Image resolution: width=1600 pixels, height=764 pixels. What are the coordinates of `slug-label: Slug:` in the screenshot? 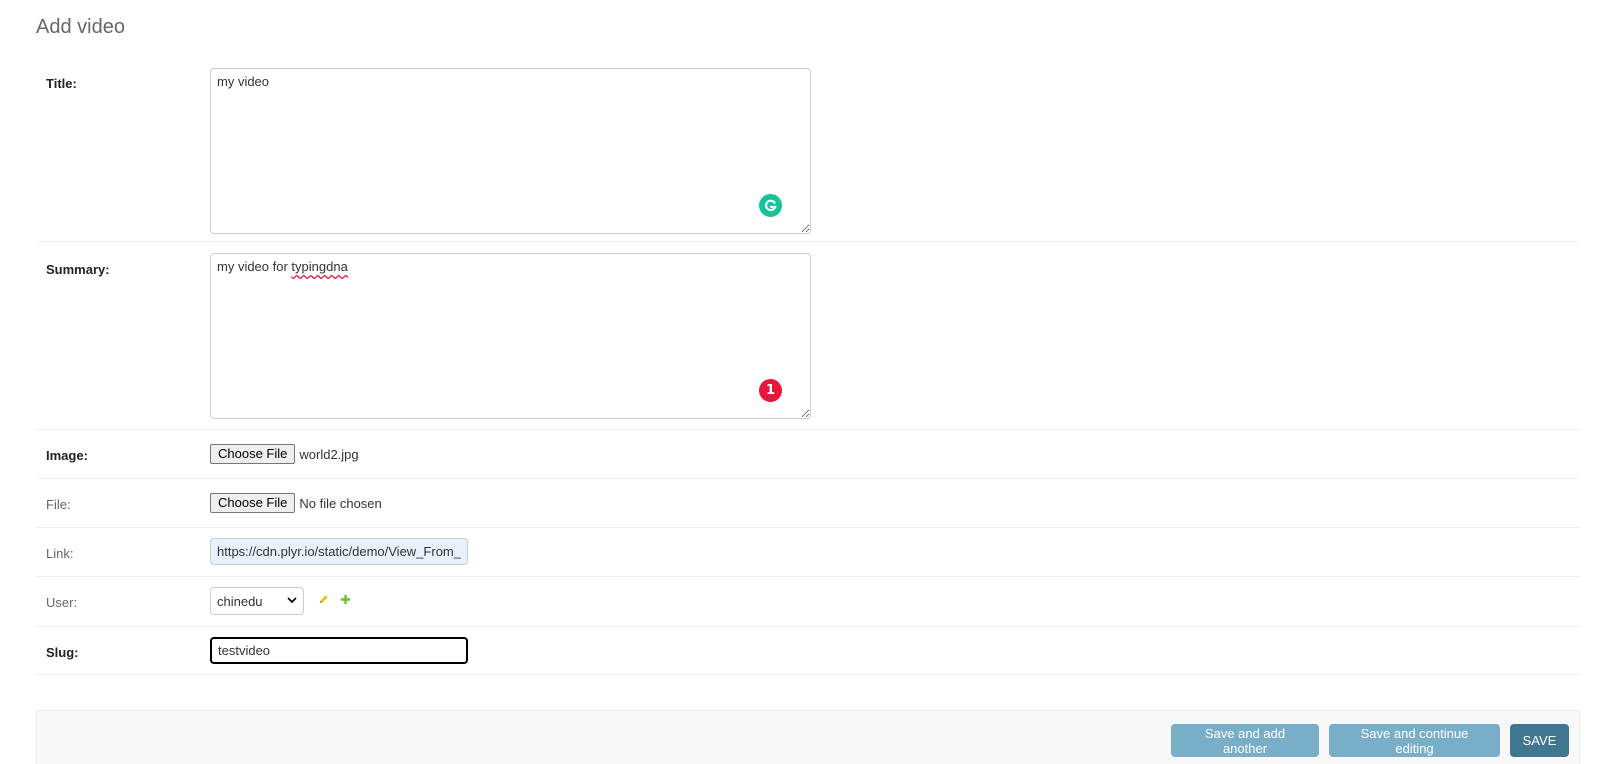 It's located at (62, 652).